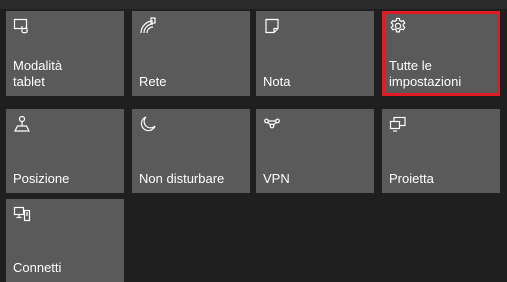 This screenshot has width=507, height=282. What do you see at coordinates (41, 178) in the screenshot?
I see `tile-label: Posizione` at bounding box center [41, 178].